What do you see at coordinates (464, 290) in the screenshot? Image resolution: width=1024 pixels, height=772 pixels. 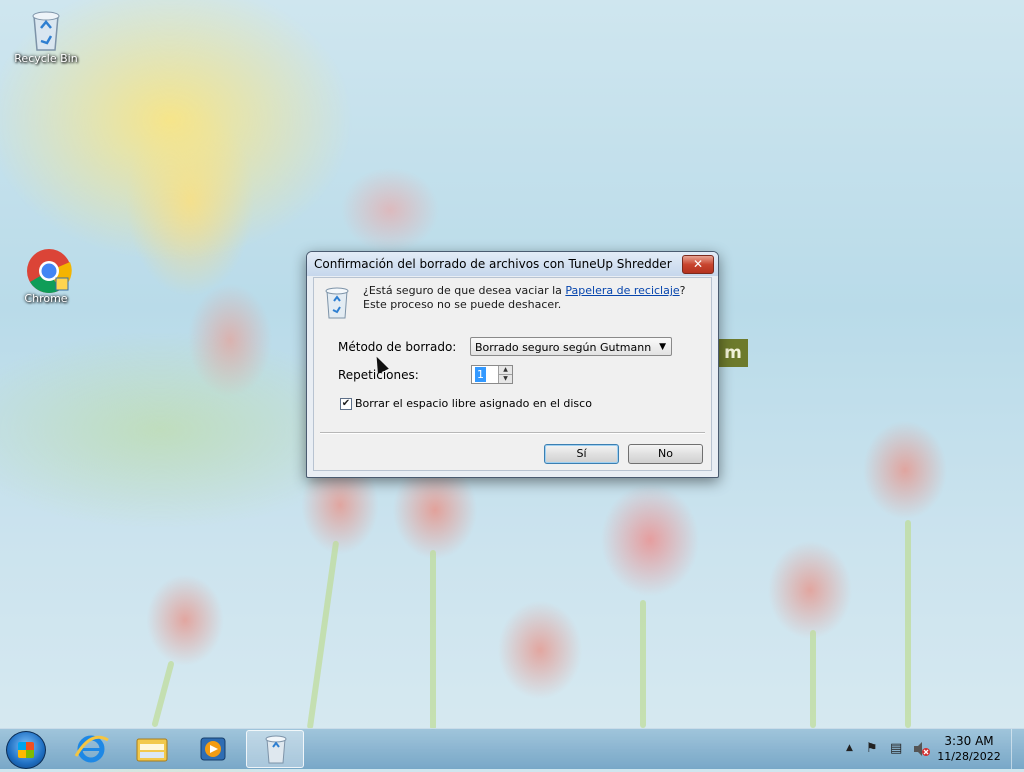 I see `message-text: ¿Está seguro de que desea vaciar la` at bounding box center [464, 290].